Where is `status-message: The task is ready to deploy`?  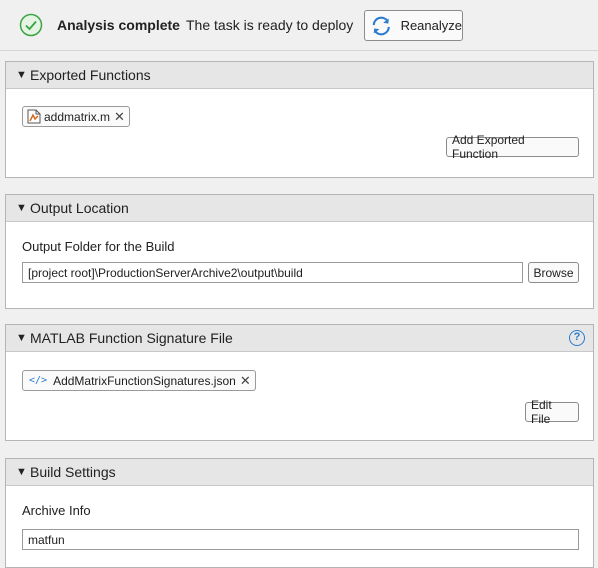 status-message: The task is ready to deploy is located at coordinates (270, 25).